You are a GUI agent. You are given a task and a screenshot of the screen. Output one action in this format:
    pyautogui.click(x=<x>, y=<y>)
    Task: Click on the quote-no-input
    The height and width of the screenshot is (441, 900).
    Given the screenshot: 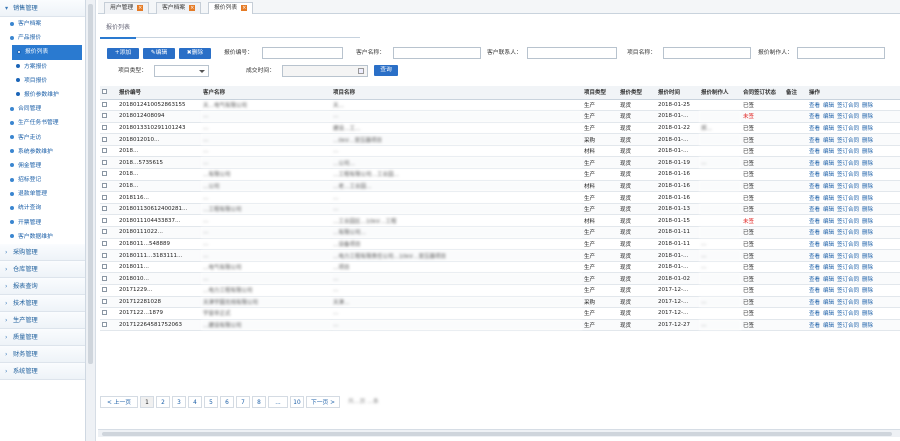 What is the action you would take?
    pyautogui.click(x=302, y=53)
    